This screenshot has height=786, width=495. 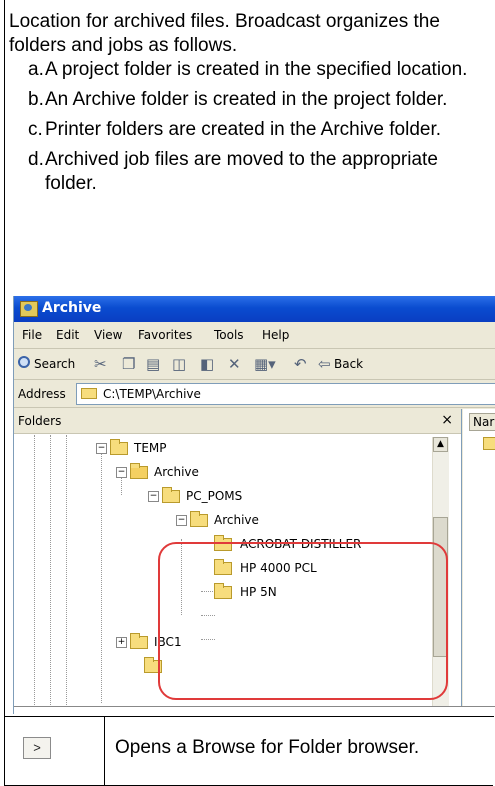 I want to click on toolbar: Search ✂ ❐ ▤ ◫ ◧ ✕ ▦▾ ↶ ⇦ Back, so click(x=254, y=364).